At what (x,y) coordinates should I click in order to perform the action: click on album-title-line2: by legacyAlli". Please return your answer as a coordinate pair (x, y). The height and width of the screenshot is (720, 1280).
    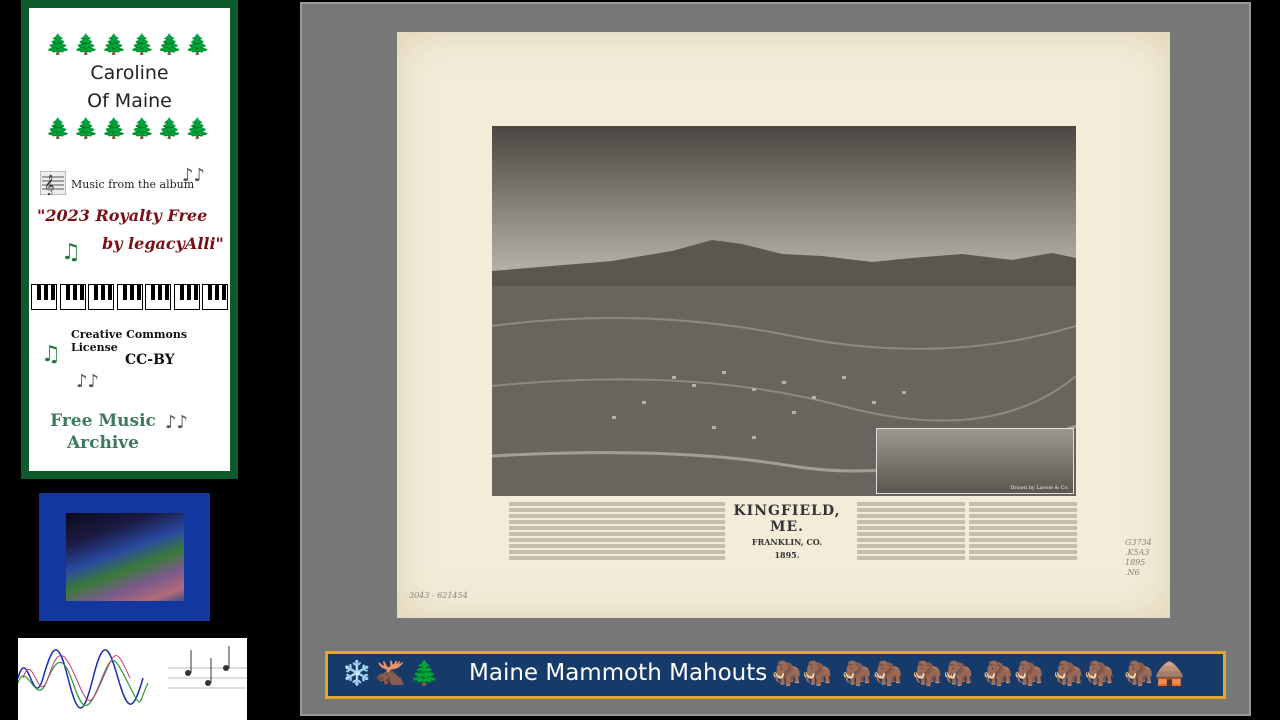
    Looking at the image, I should click on (163, 243).